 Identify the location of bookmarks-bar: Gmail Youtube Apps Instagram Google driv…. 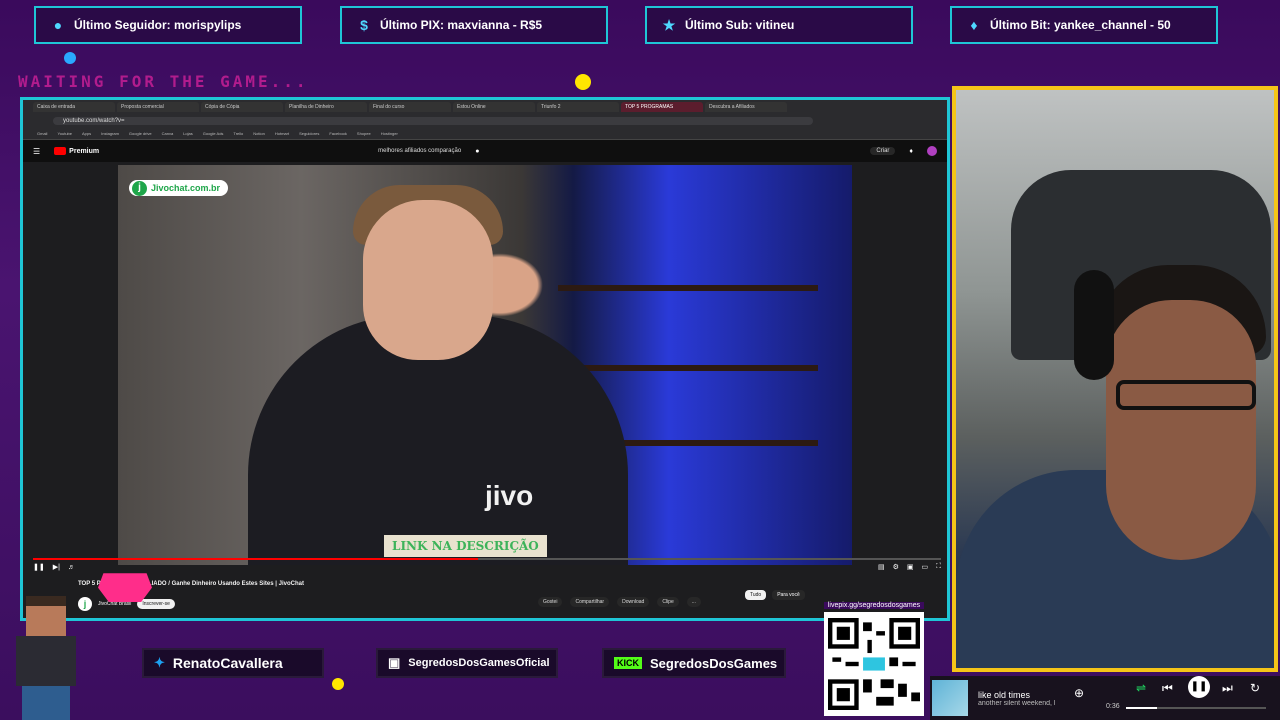
(485, 134).